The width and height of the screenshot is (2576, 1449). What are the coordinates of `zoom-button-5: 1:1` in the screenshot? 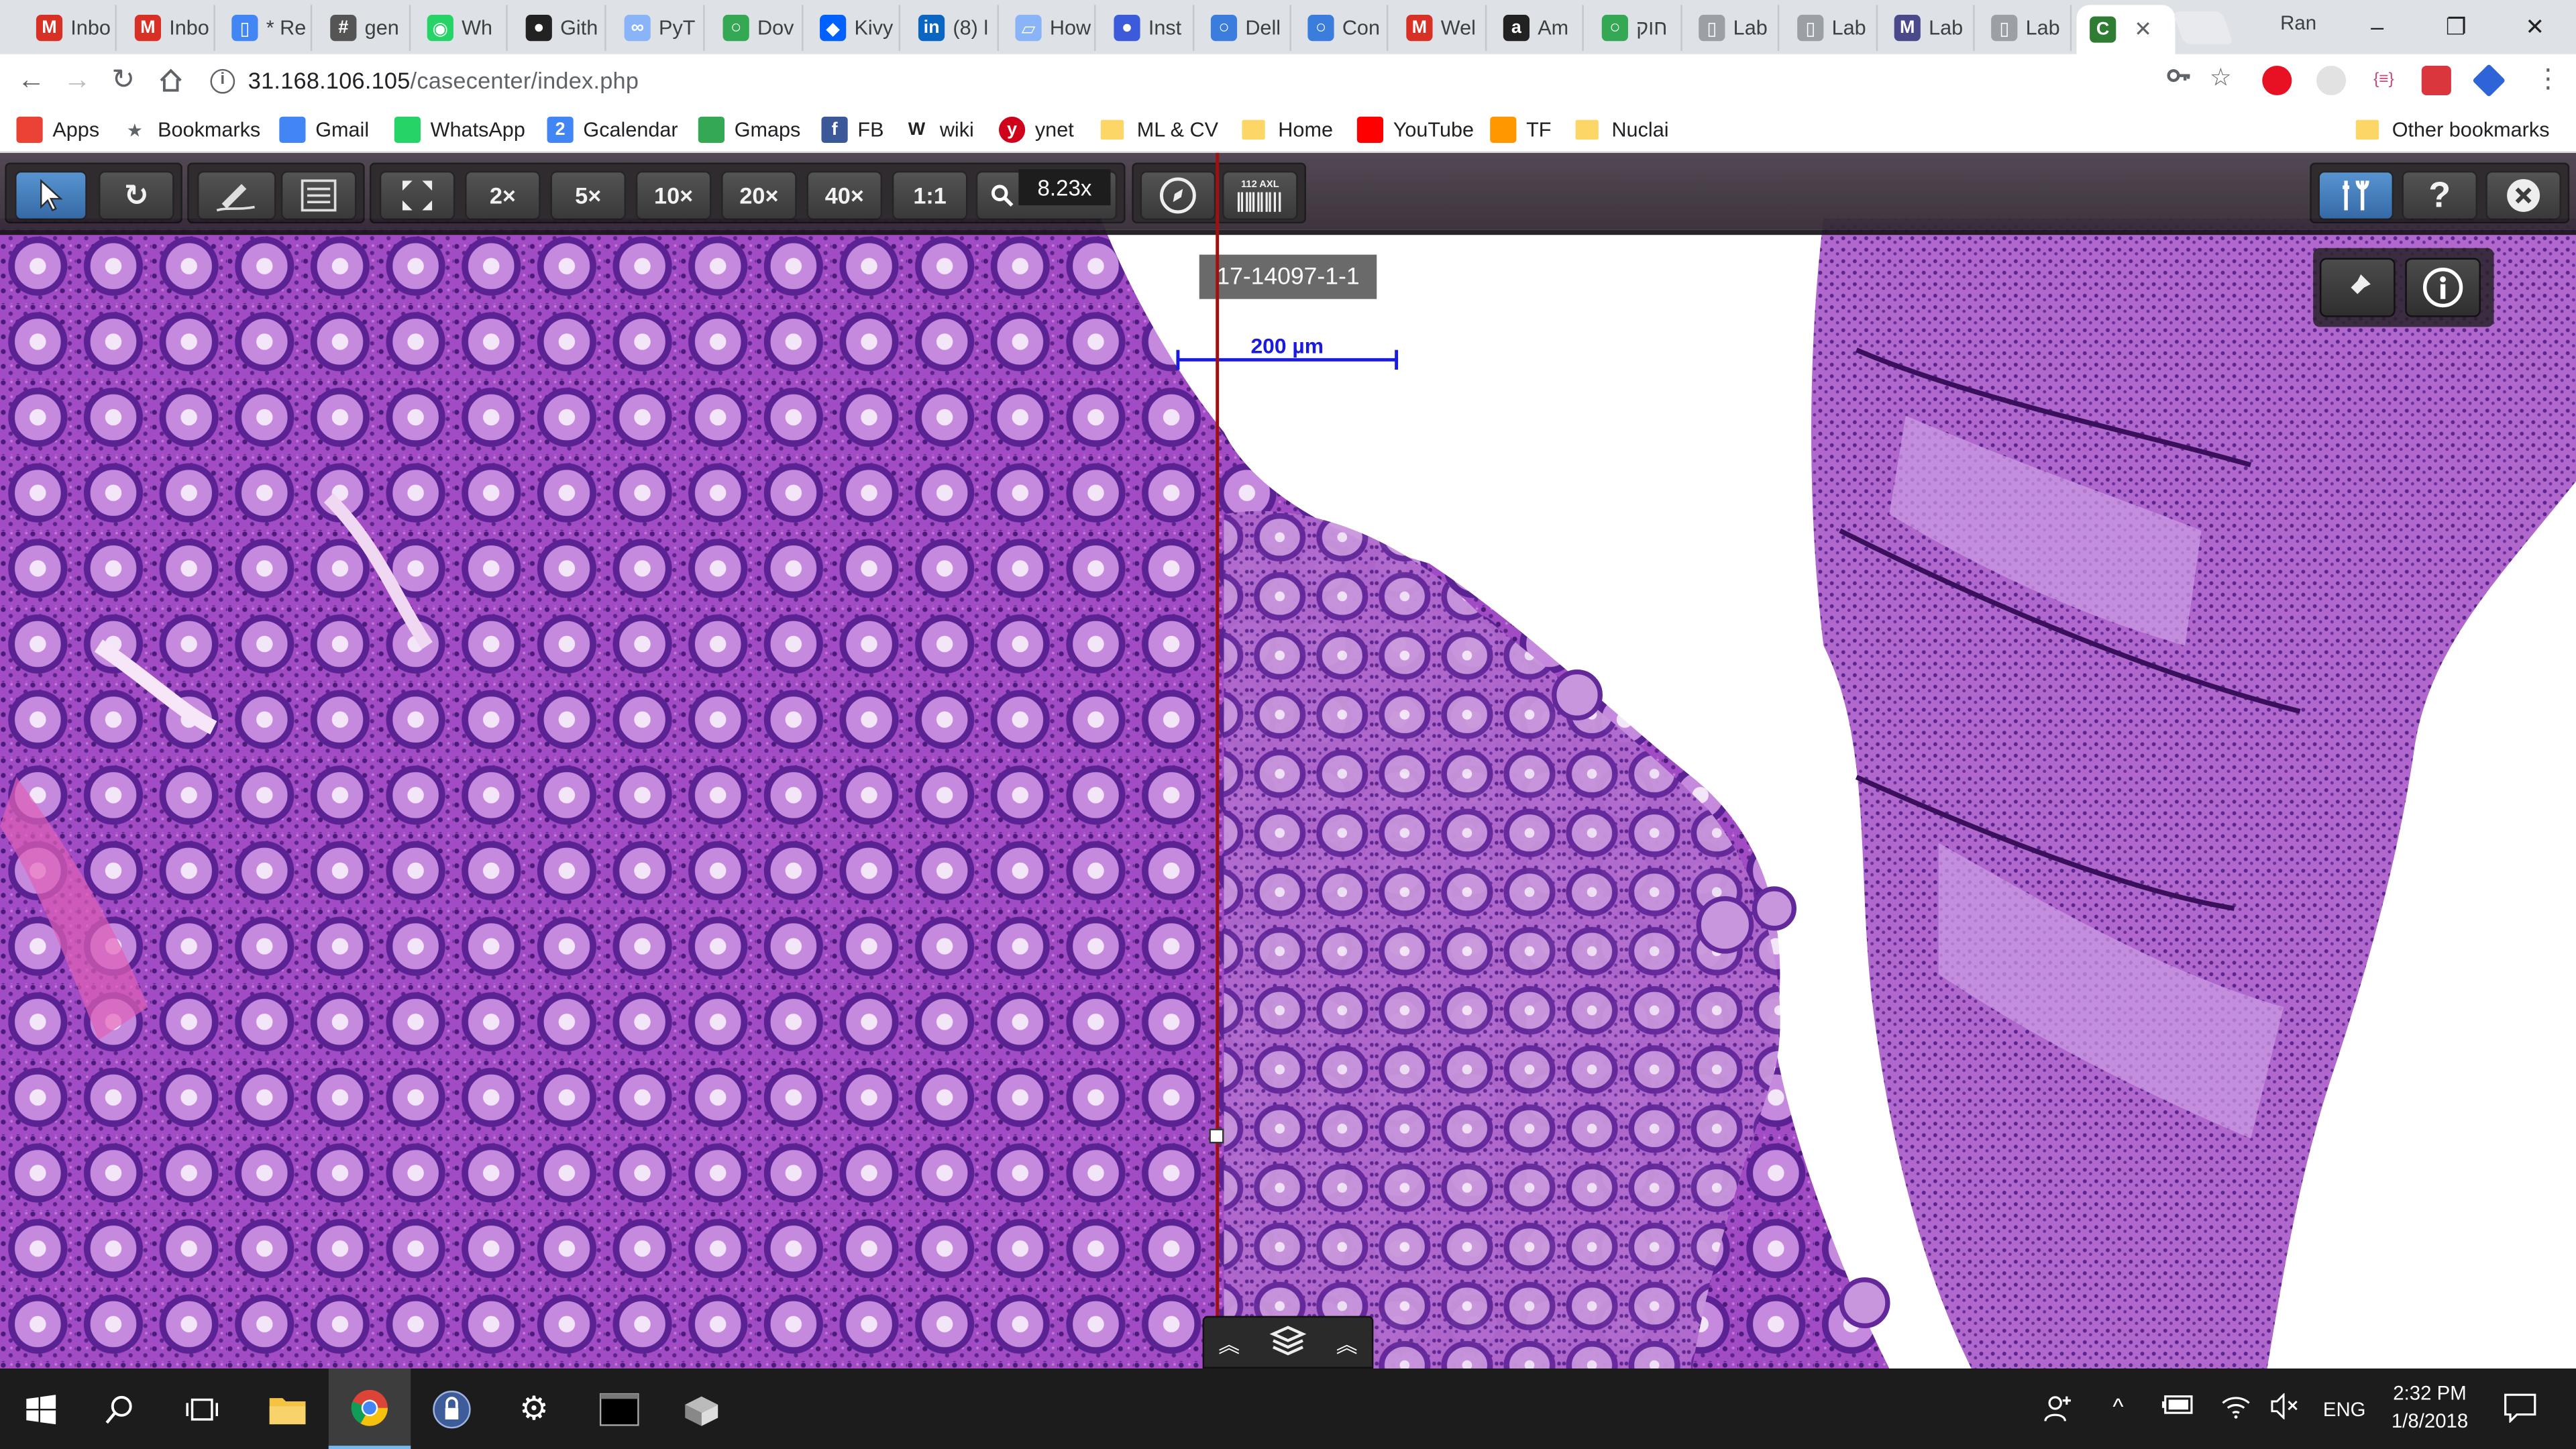 It's located at (930, 195).